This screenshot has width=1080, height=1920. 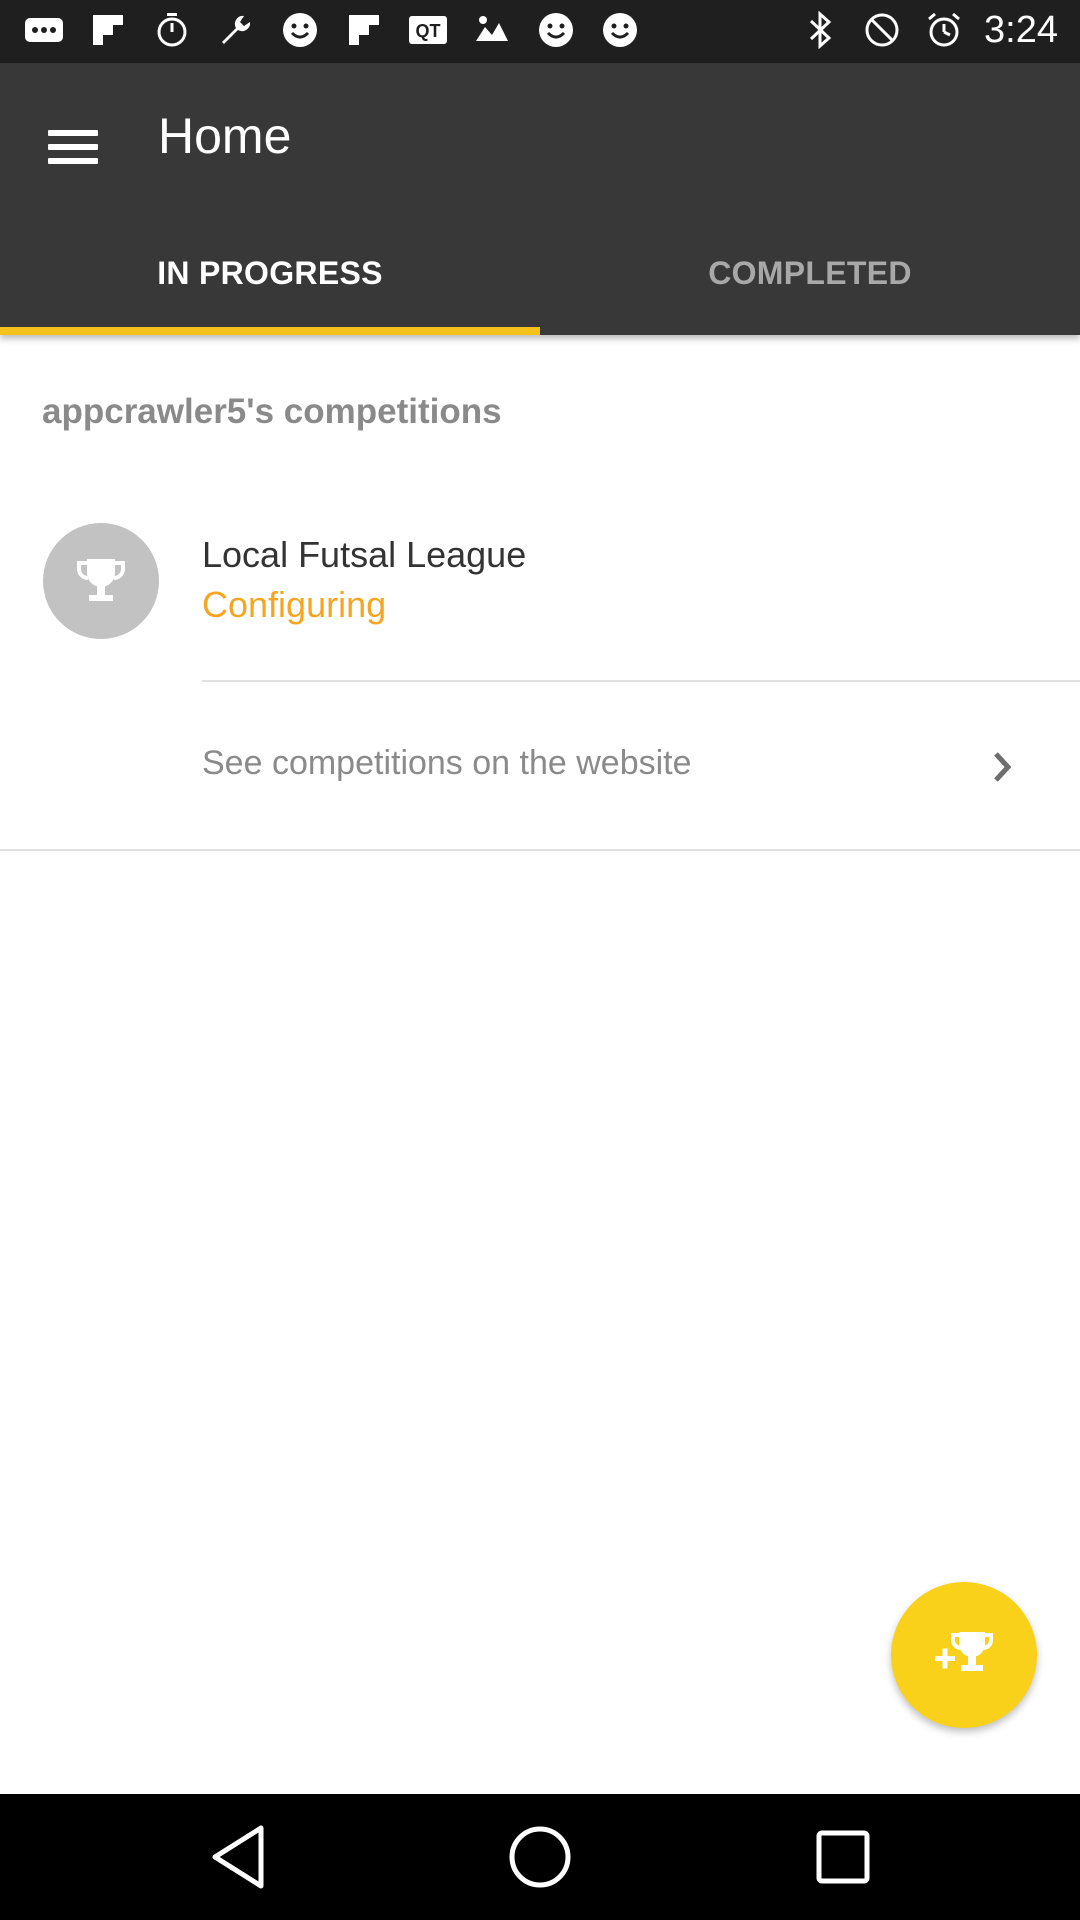 I want to click on page-title: Home, so click(x=225, y=136).